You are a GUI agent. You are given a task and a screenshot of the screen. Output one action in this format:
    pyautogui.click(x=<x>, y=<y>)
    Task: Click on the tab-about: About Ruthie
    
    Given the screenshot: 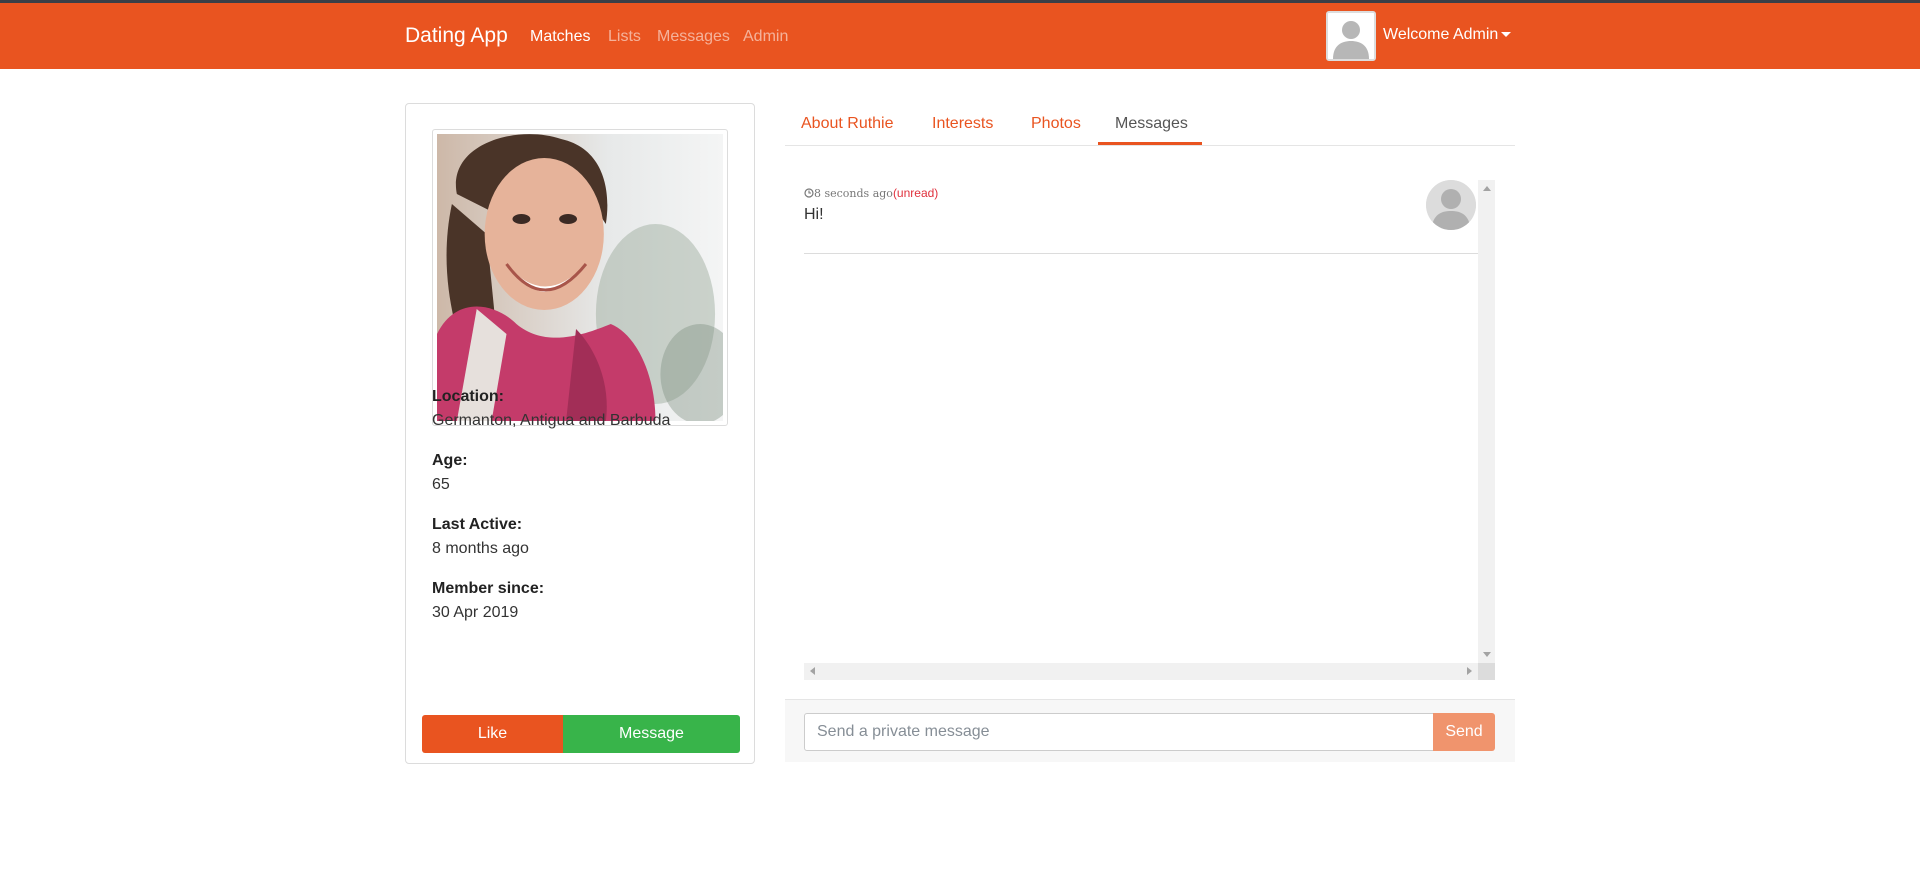 What is the action you would take?
    pyautogui.click(x=847, y=124)
    